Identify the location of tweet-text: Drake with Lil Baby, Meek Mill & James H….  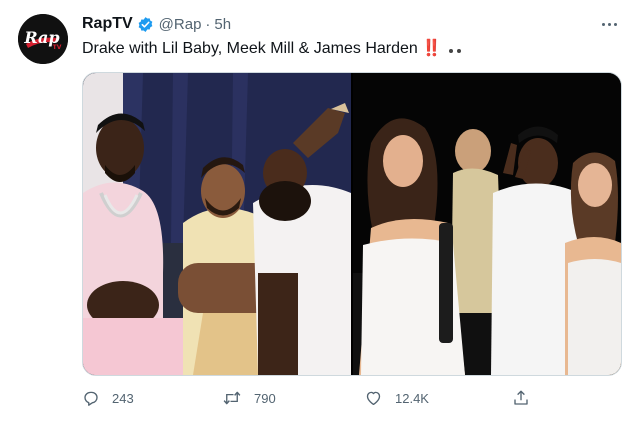
(272, 48).